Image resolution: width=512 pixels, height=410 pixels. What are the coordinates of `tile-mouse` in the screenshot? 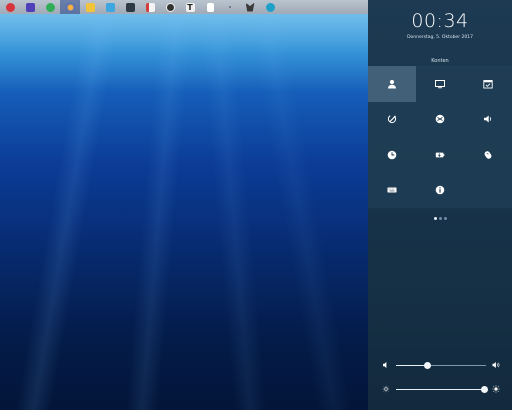 It's located at (488, 155).